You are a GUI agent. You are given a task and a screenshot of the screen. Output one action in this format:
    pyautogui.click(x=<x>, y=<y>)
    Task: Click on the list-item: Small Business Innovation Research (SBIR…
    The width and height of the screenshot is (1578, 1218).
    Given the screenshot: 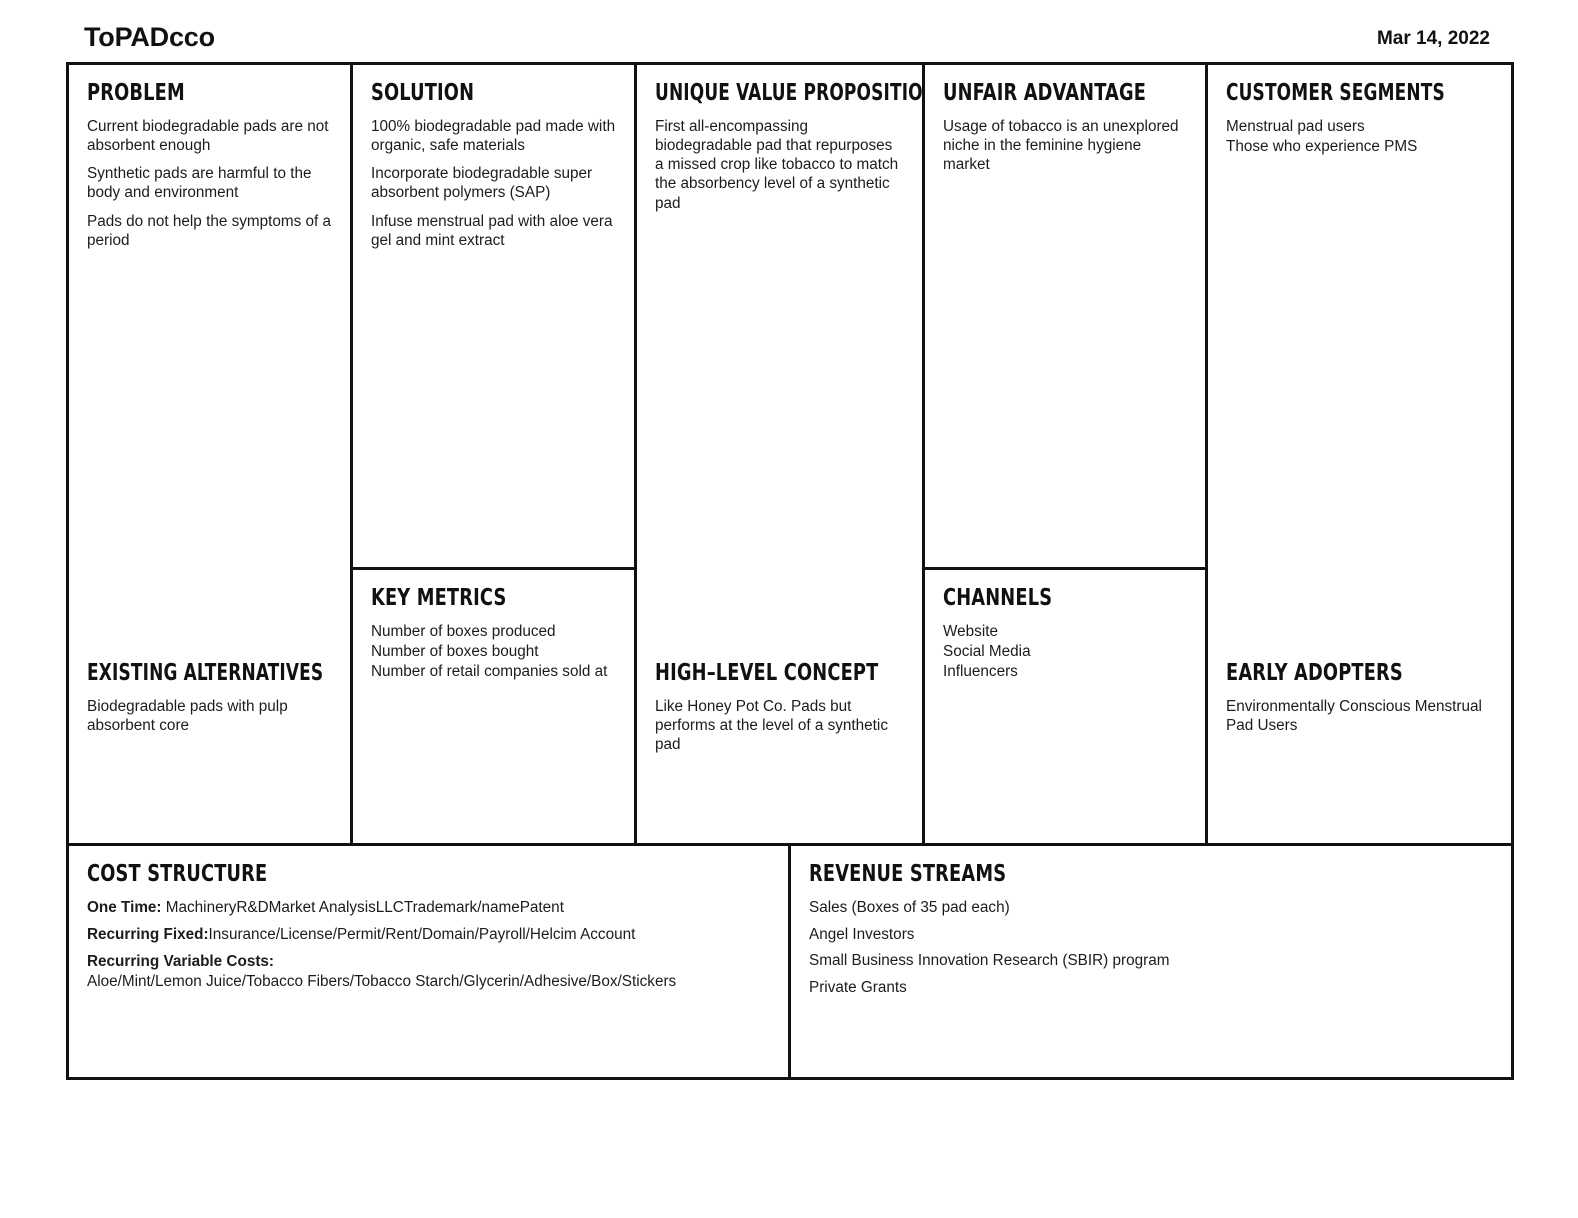 What is the action you would take?
    pyautogui.click(x=989, y=961)
    